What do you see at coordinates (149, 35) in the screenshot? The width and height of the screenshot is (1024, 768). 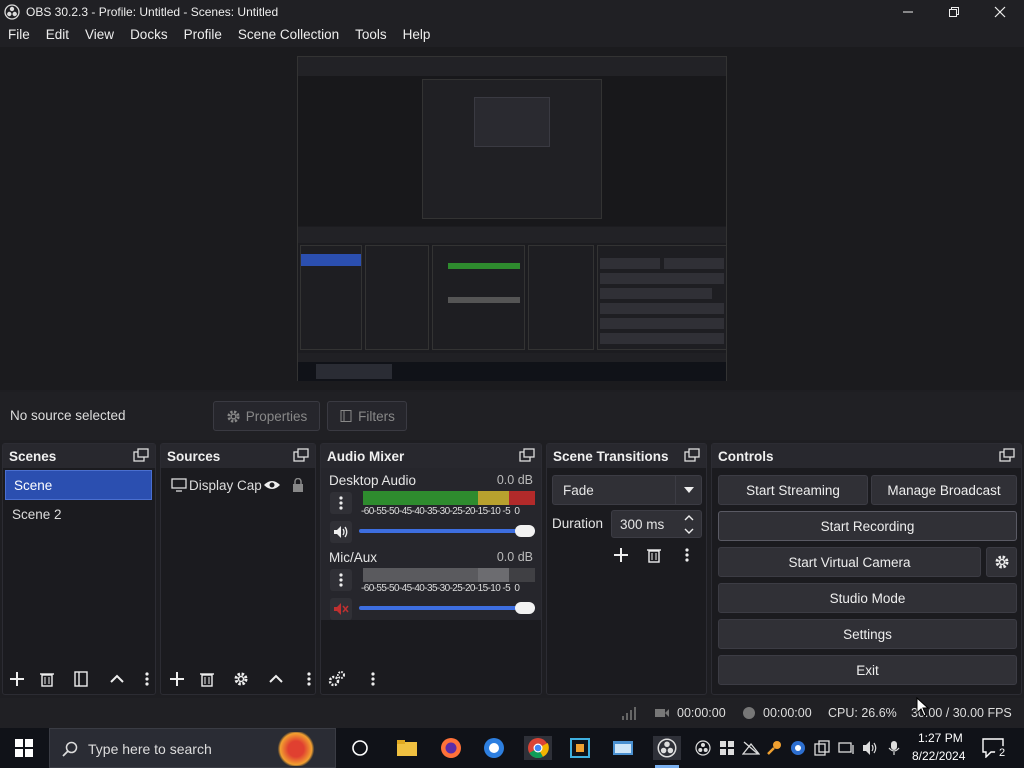 I see `menu-docks: Docks` at bounding box center [149, 35].